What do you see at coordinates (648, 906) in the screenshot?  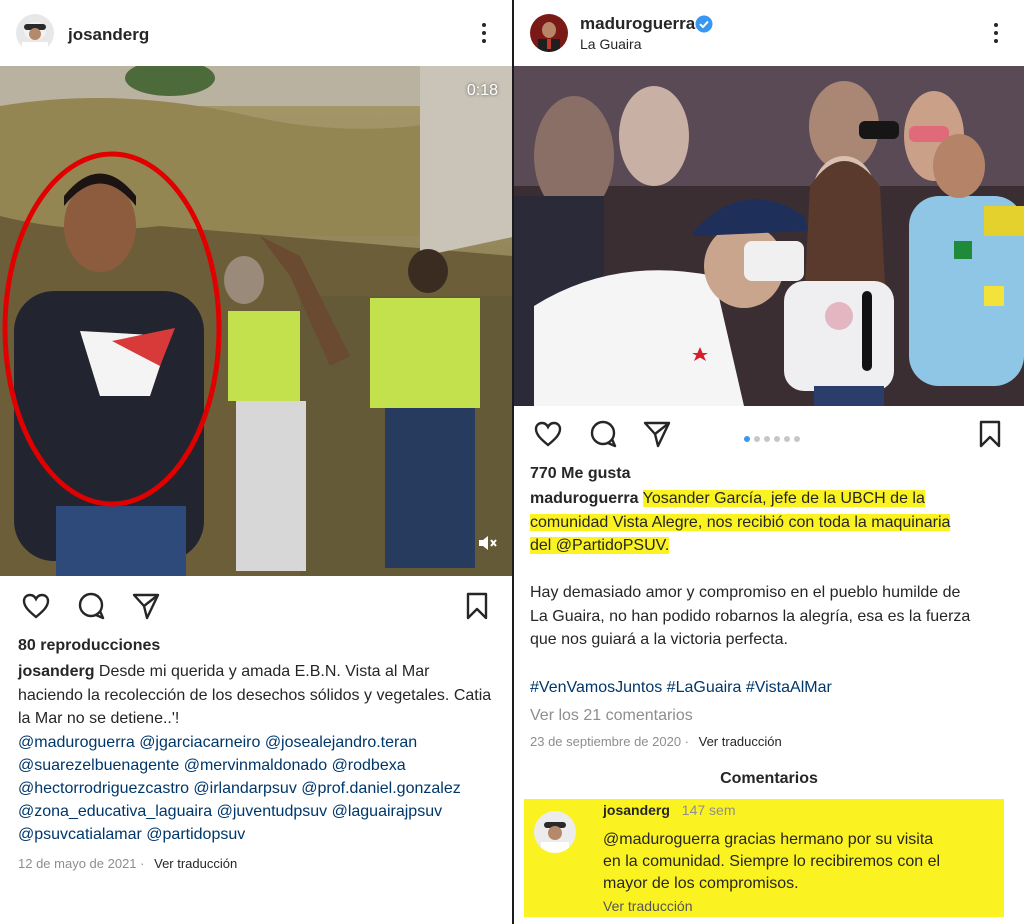 I see `comment-translate-link: Ver traducción` at bounding box center [648, 906].